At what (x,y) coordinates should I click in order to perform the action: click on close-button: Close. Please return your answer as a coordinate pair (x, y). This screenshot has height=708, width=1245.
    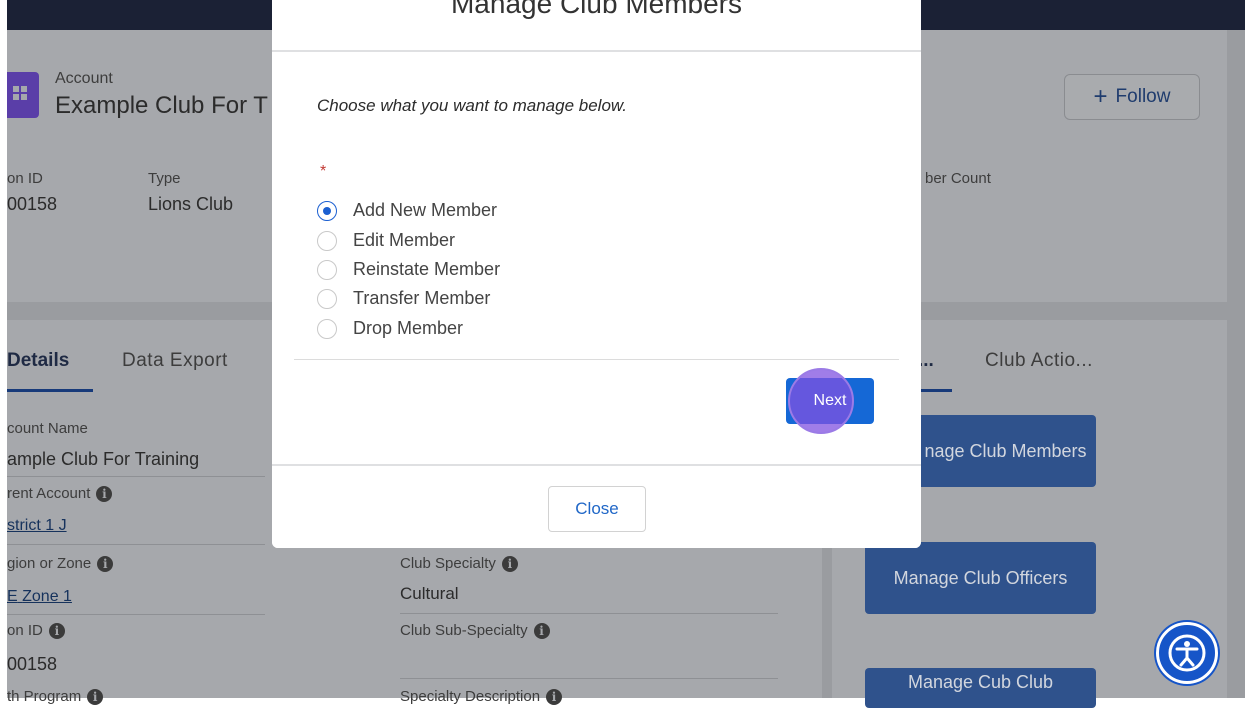
    Looking at the image, I should click on (597, 509).